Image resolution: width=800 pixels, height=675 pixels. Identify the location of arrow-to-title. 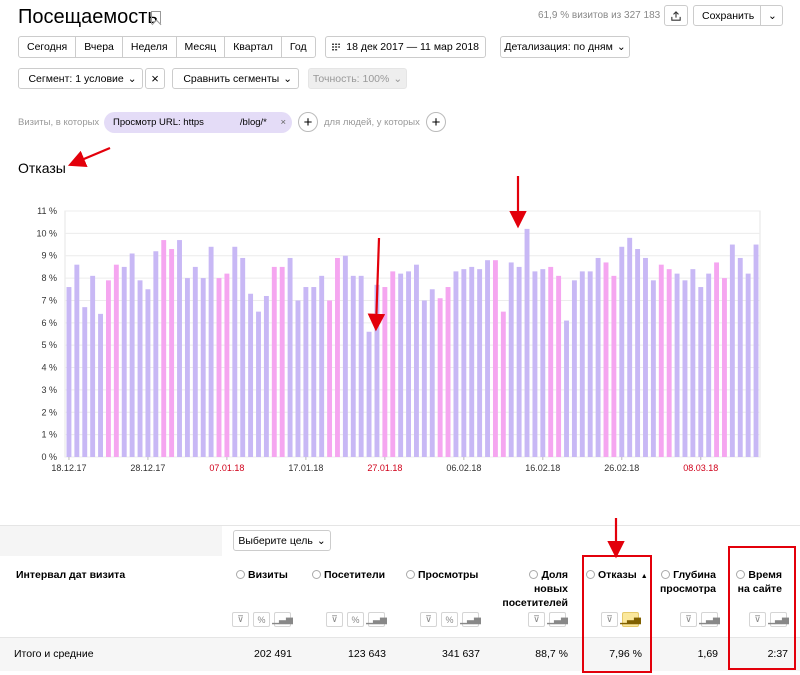
(89, 156).